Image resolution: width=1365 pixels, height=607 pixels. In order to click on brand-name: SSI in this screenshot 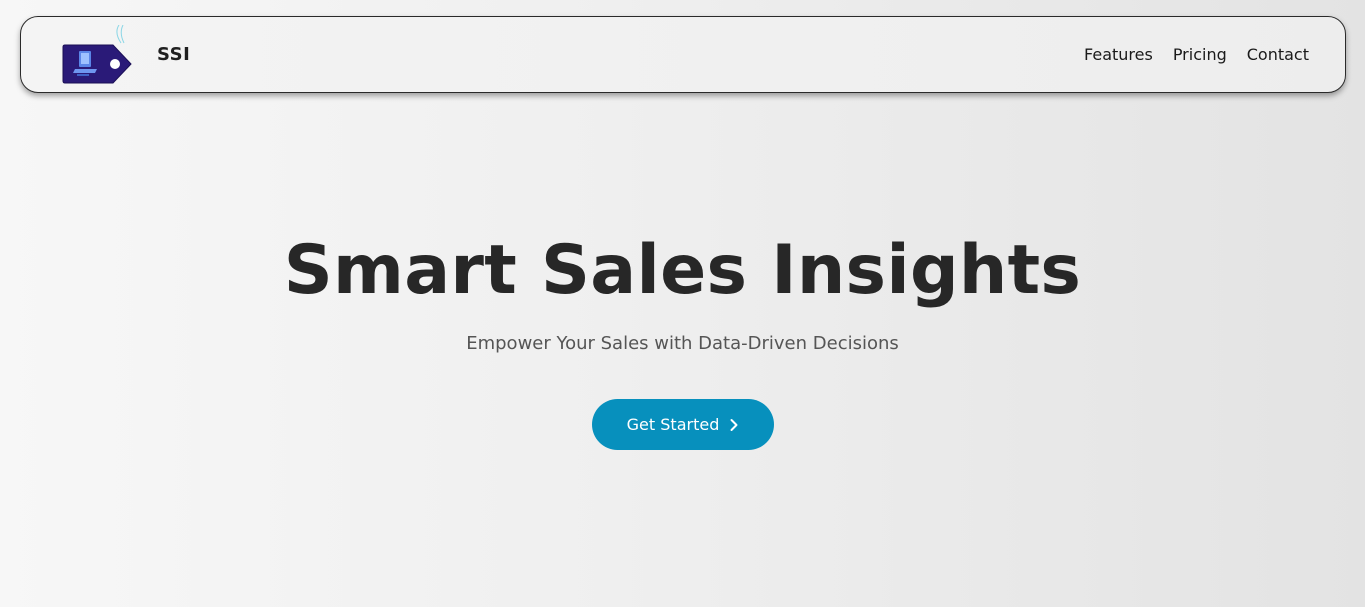, I will do `click(173, 54)`.